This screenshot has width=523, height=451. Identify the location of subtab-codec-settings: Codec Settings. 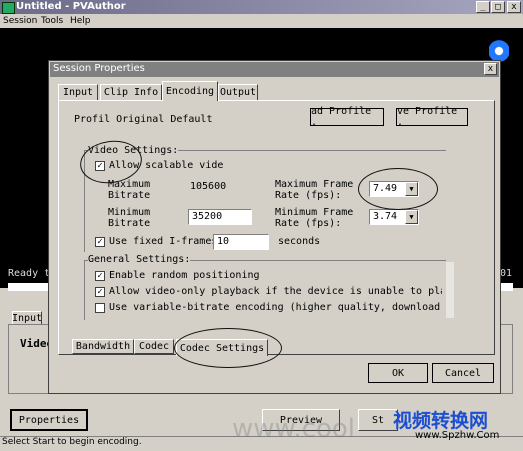
(222, 347).